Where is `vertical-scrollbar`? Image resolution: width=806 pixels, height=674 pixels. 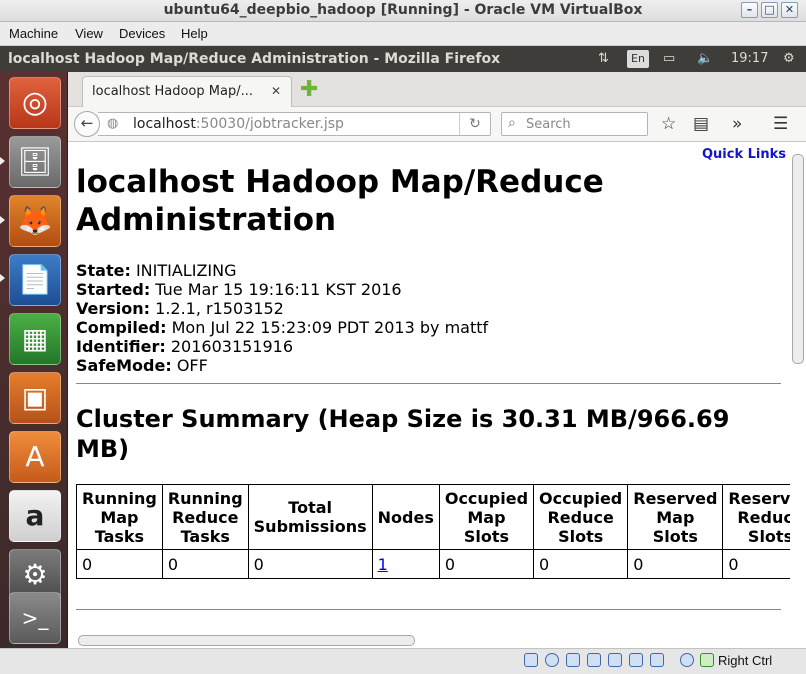 vertical-scrollbar is located at coordinates (798, 387).